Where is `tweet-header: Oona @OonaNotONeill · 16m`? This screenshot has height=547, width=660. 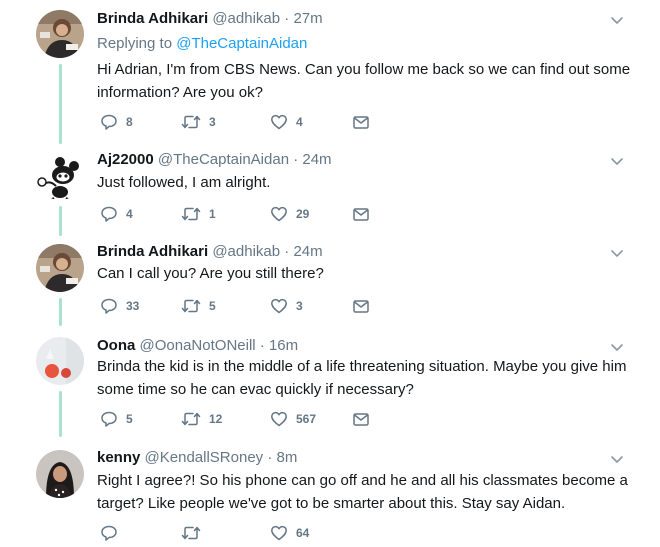
tweet-header: Oona @OonaNotONeill · 16m is located at coordinates (197, 345).